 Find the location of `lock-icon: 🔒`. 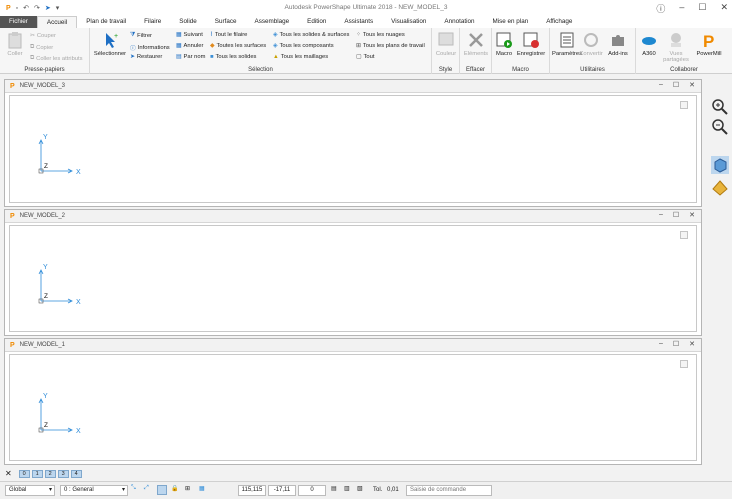

lock-icon: 🔒 is located at coordinates (176, 490).